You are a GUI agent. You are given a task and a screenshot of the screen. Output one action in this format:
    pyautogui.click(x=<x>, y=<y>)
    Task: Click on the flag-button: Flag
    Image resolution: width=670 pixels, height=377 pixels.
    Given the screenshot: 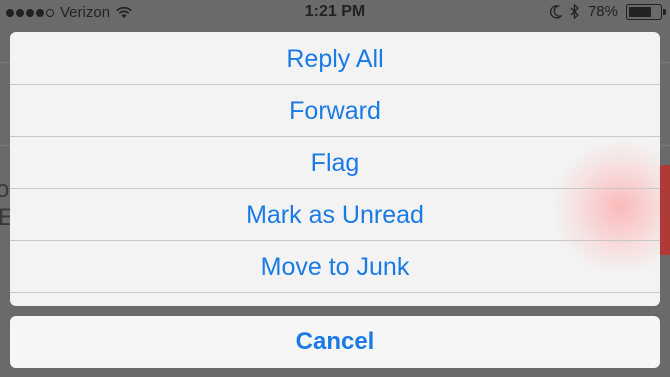 What is the action you would take?
    pyautogui.click(x=335, y=163)
    